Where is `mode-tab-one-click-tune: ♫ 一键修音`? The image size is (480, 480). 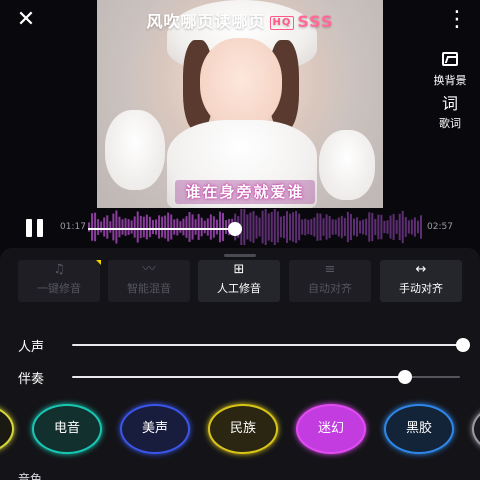 mode-tab-one-click-tune: ♫ 一键修音 is located at coordinates (59, 281).